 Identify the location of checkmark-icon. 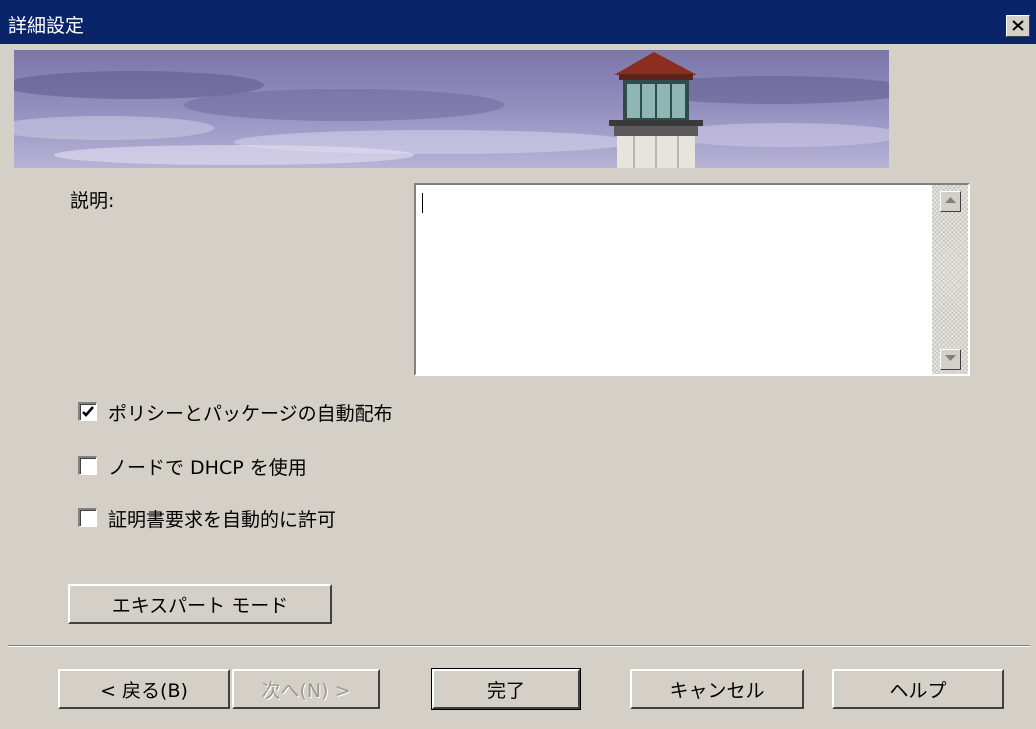
(88, 411).